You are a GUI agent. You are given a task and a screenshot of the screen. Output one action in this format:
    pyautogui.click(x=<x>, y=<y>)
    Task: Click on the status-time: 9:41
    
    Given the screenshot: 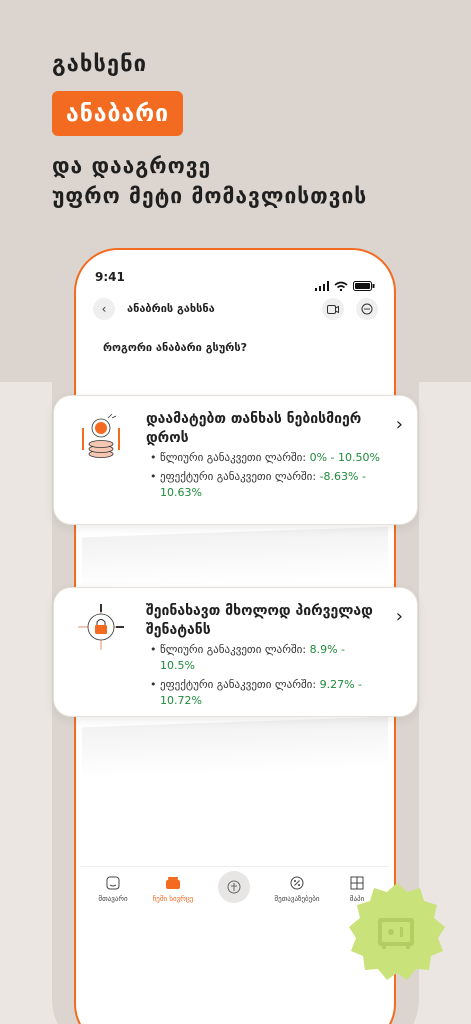 What is the action you would take?
    pyautogui.click(x=110, y=277)
    